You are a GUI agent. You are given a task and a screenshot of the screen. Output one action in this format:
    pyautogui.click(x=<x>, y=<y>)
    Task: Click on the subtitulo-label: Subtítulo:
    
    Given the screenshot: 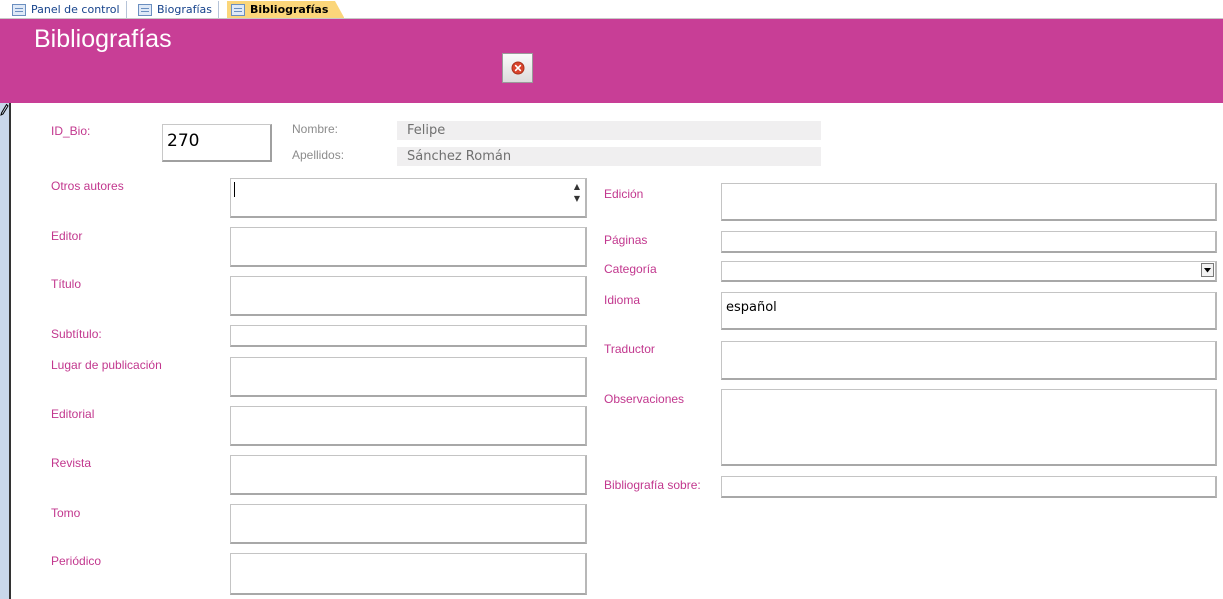 What is the action you would take?
    pyautogui.click(x=76, y=334)
    